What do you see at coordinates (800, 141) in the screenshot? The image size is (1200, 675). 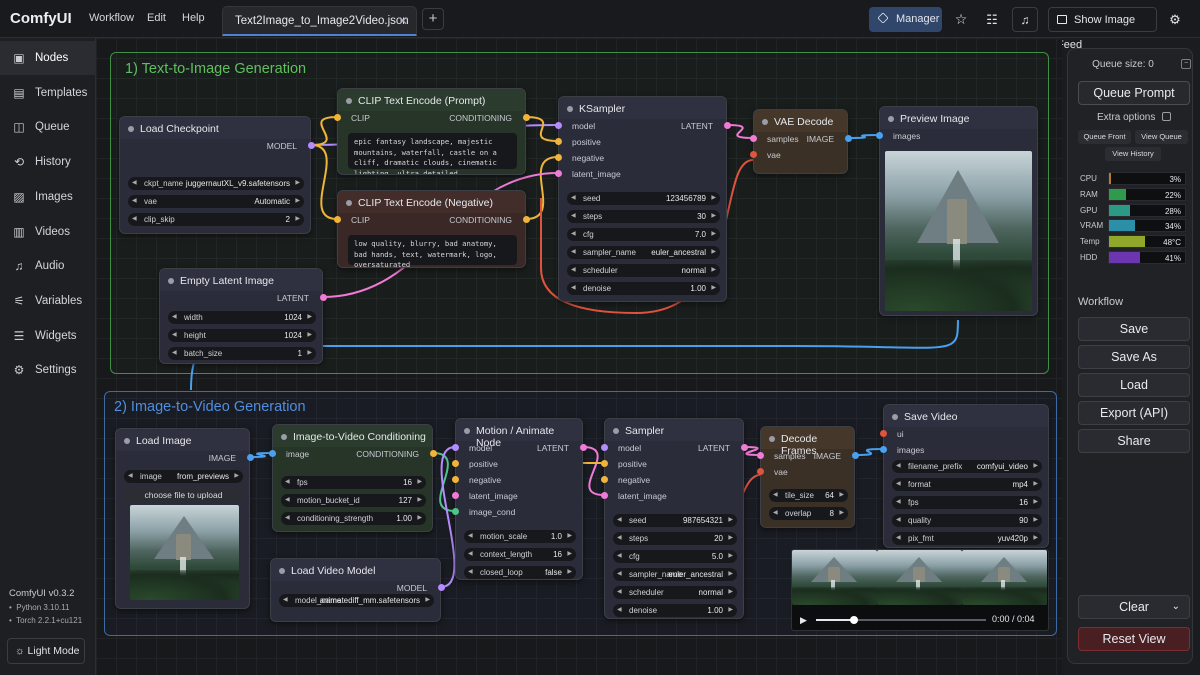 I see `node-vae-decode: VAE Decode IMAGE samples vae` at bounding box center [800, 141].